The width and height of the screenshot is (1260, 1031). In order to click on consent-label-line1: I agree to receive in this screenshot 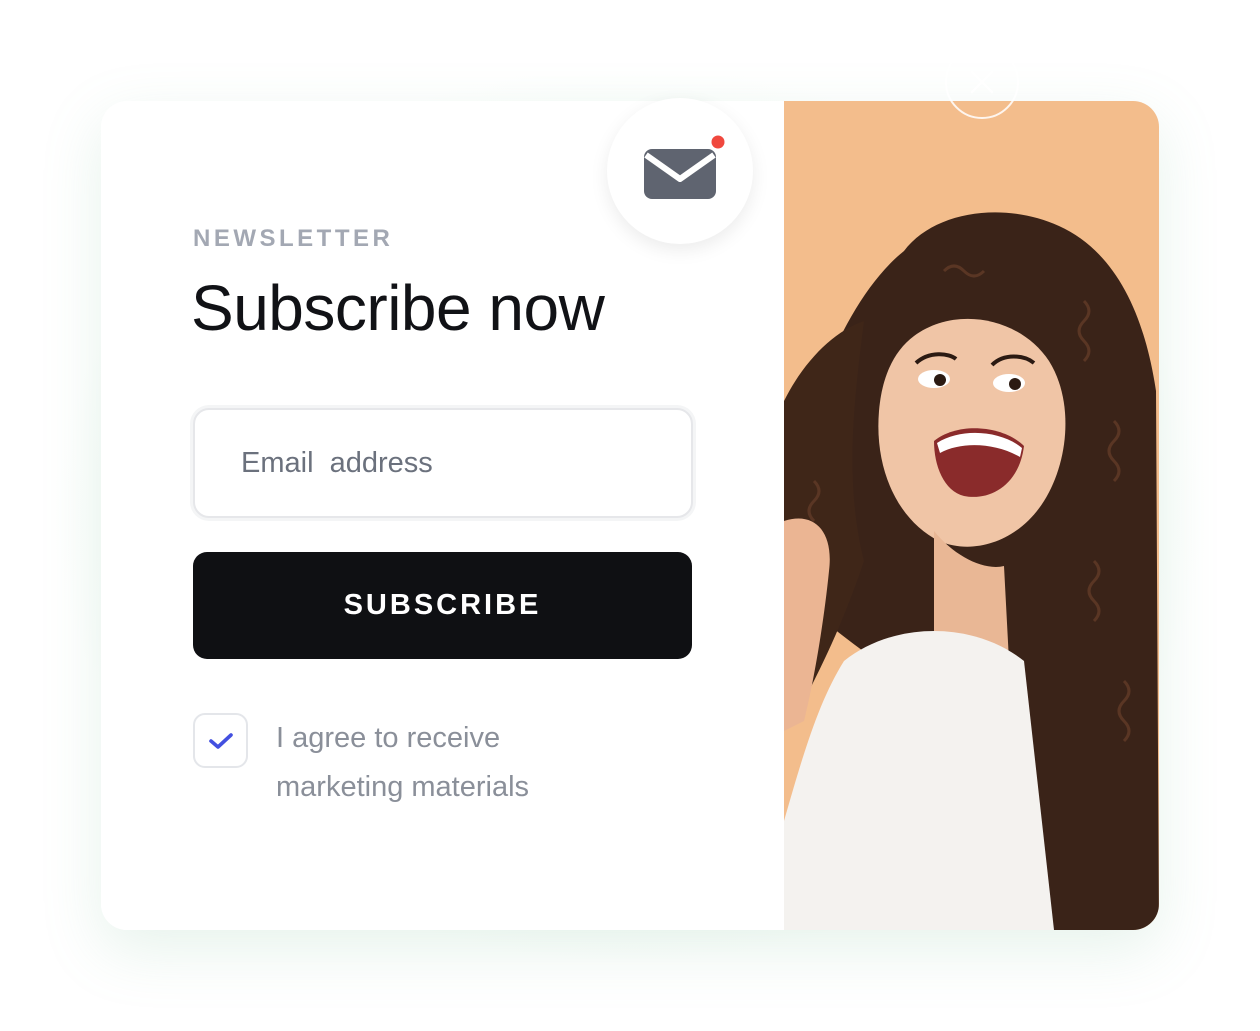, I will do `click(388, 738)`.